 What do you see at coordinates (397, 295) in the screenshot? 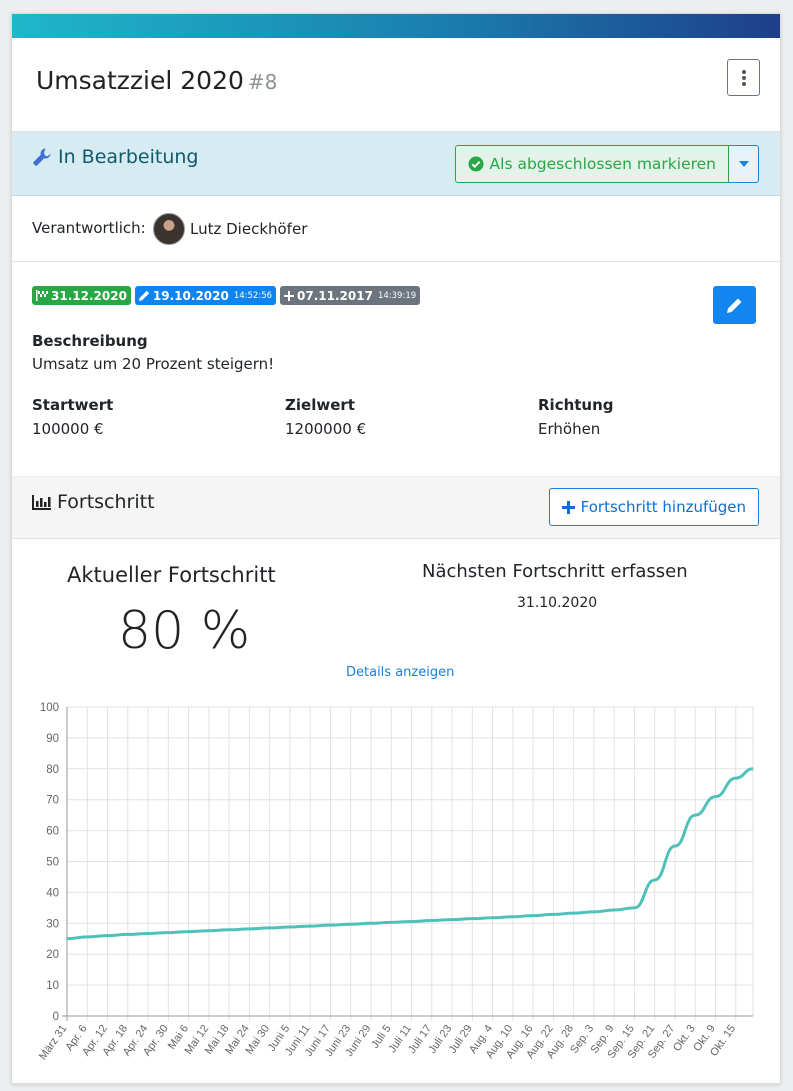
I see `created-time: 14:39:19` at bounding box center [397, 295].